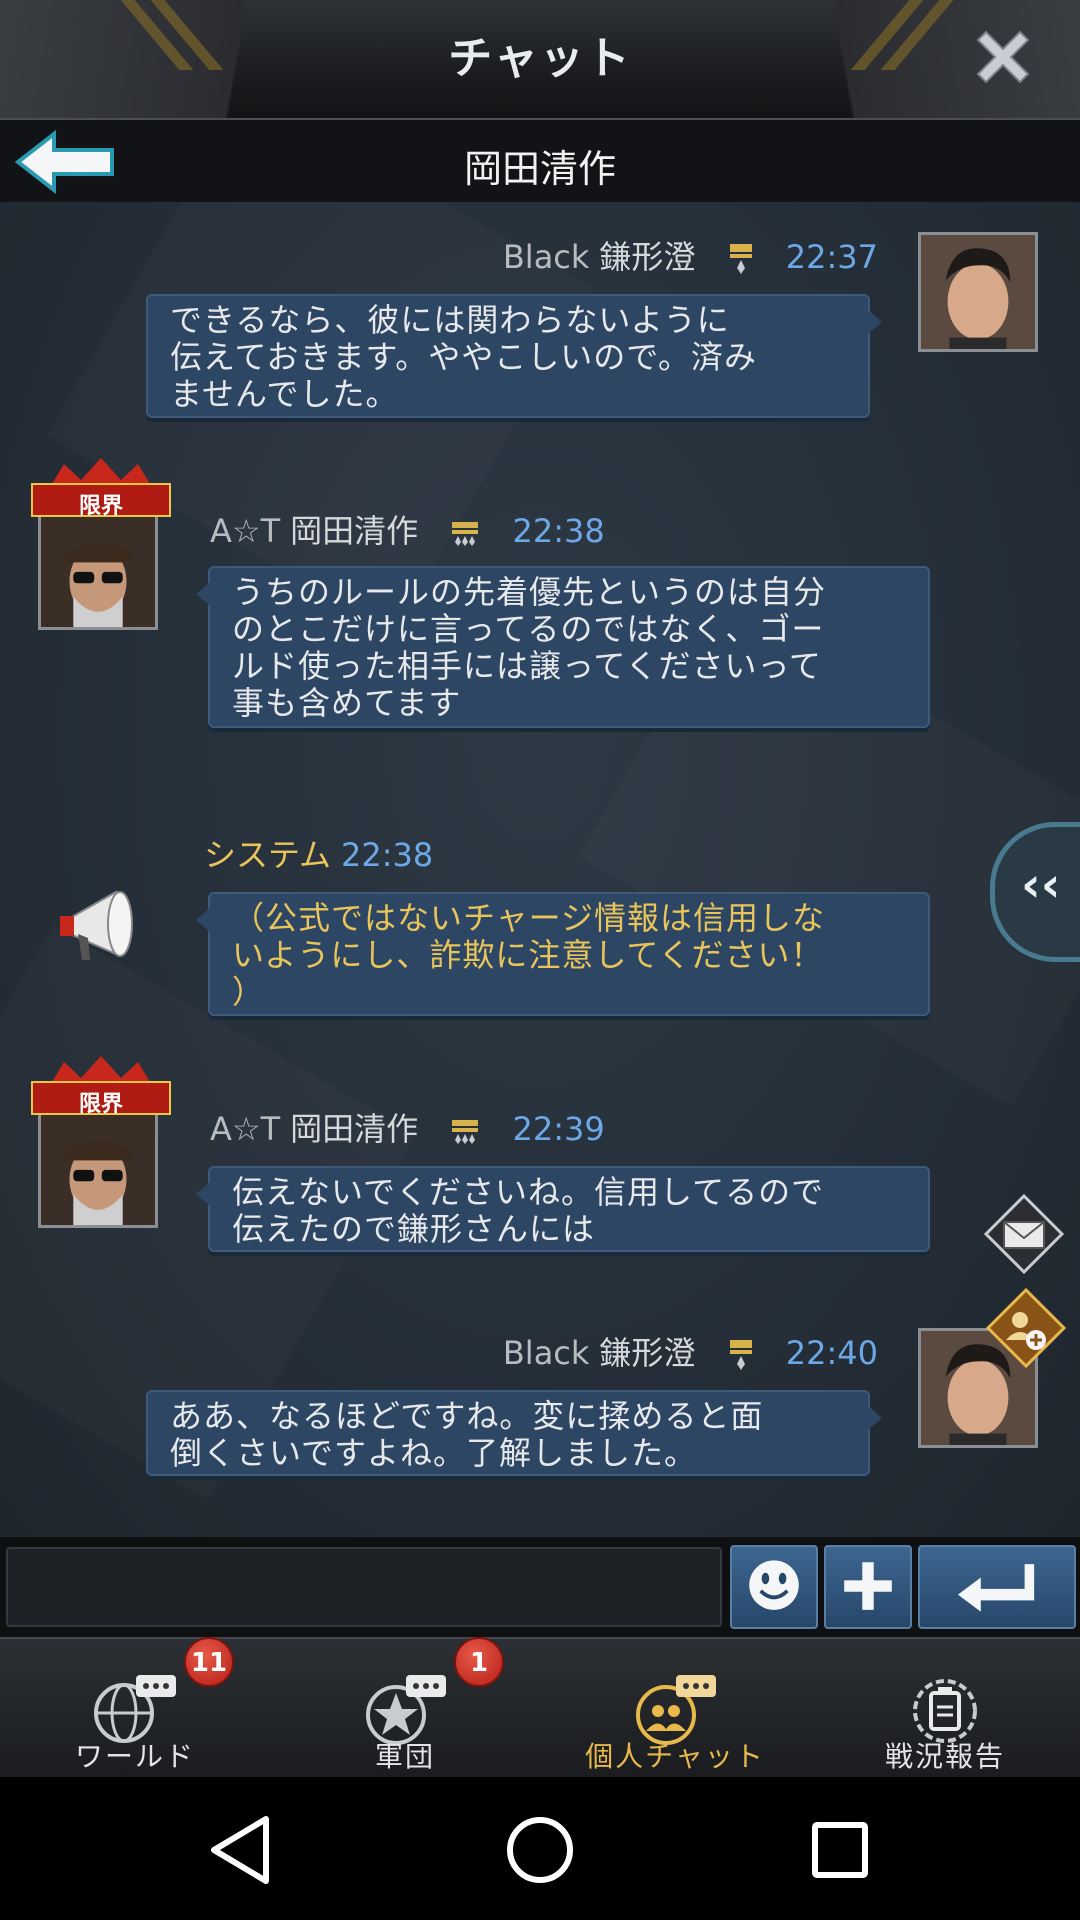  I want to click on conversation-header: 岡田清作, so click(540, 161).